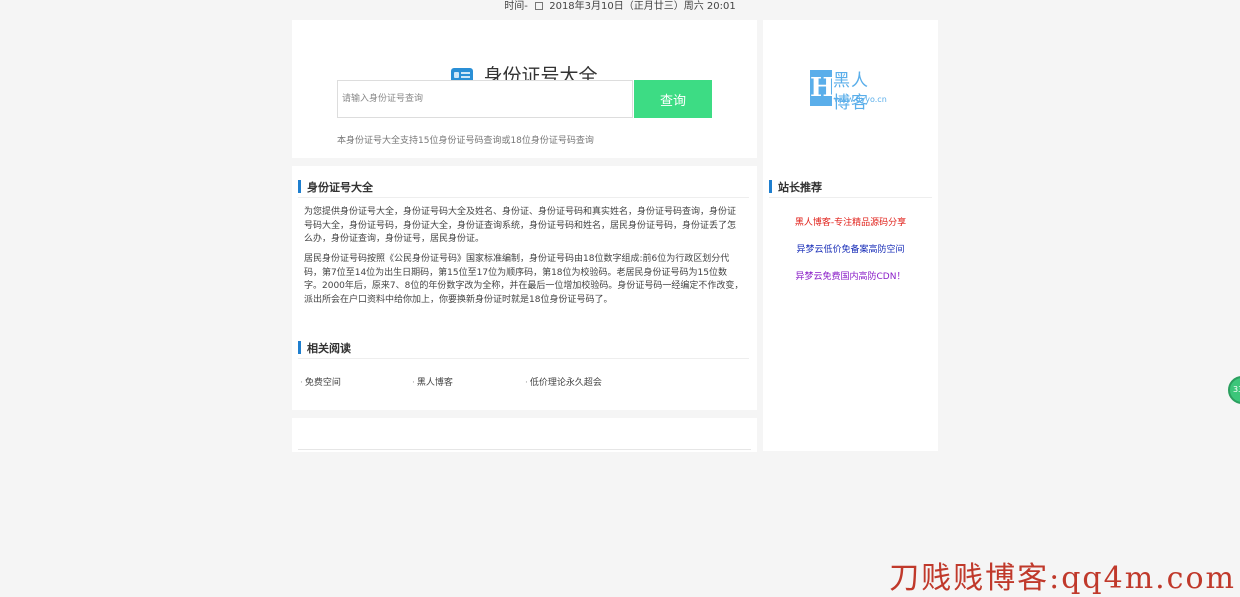 Image resolution: width=1240 pixels, height=597 pixels. Describe the element at coordinates (642, 6) in the screenshot. I see `datetime-text: 2018年3月10日（正月廿三）周六 20:01` at that location.